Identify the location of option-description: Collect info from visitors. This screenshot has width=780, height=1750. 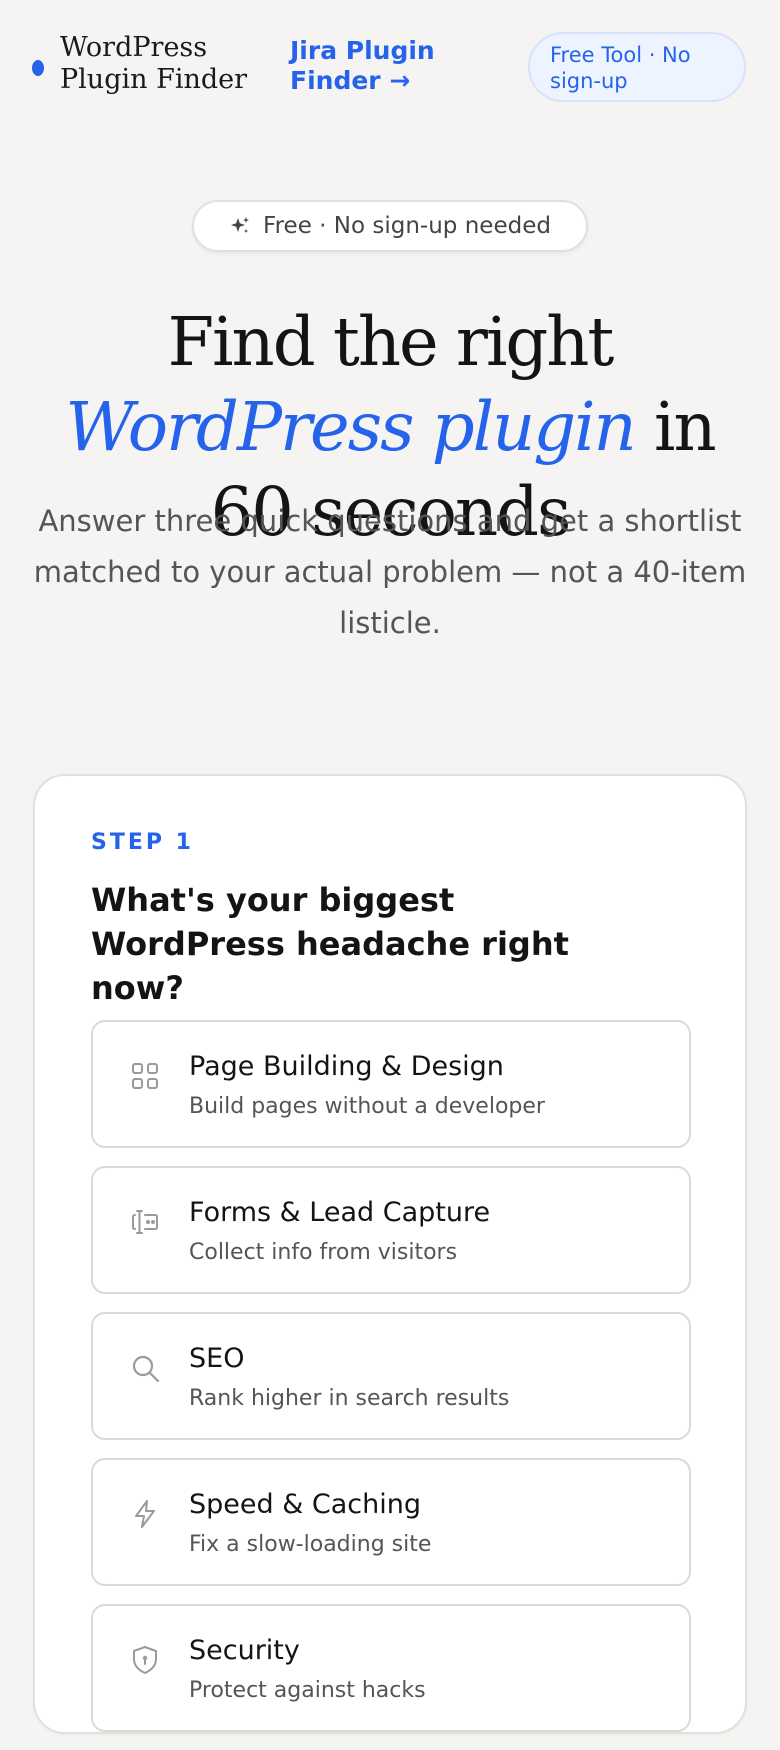
(323, 1252).